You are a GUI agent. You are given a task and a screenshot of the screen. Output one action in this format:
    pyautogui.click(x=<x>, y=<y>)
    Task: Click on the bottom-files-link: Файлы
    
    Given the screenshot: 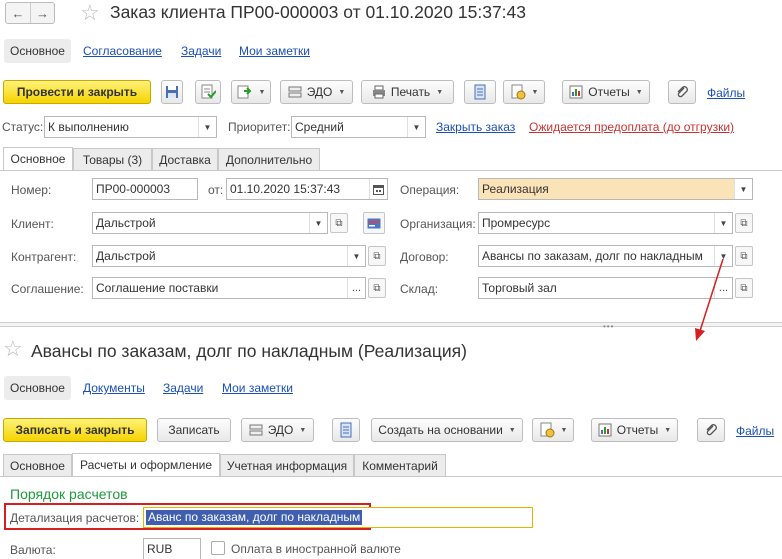 What is the action you would take?
    pyautogui.click(x=755, y=431)
    